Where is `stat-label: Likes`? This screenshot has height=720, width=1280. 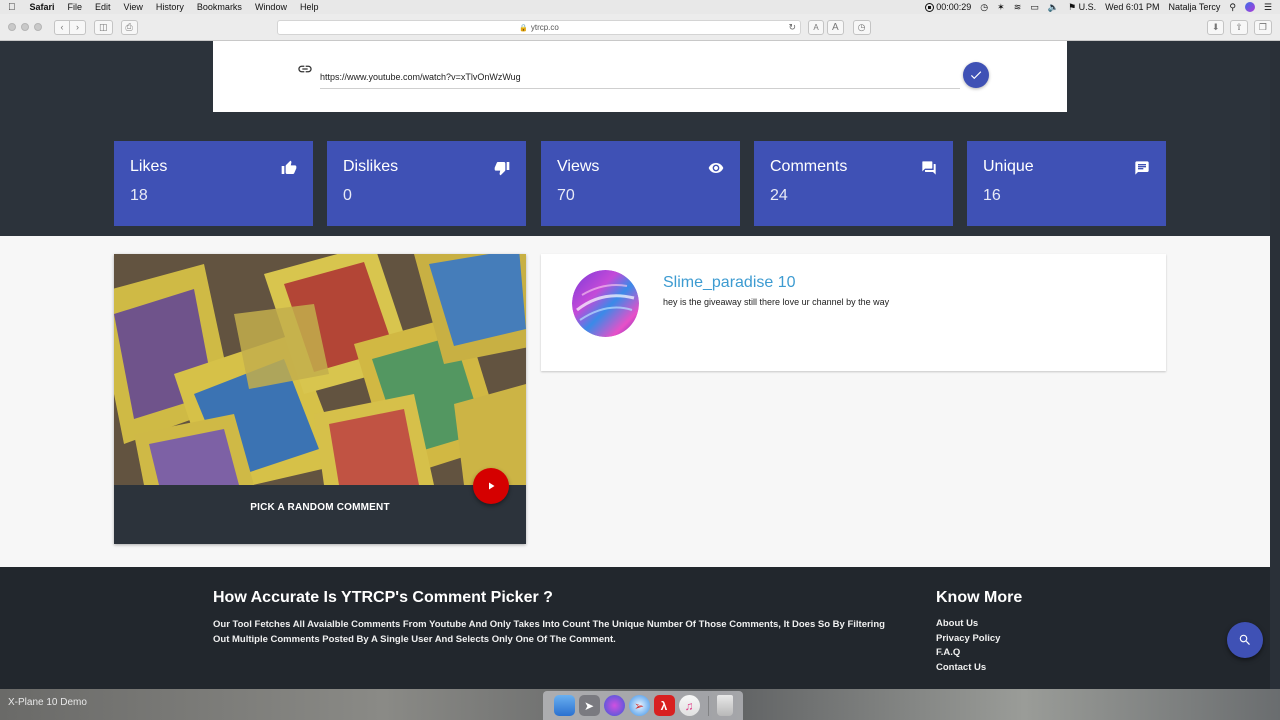 stat-label: Likes is located at coordinates (149, 166).